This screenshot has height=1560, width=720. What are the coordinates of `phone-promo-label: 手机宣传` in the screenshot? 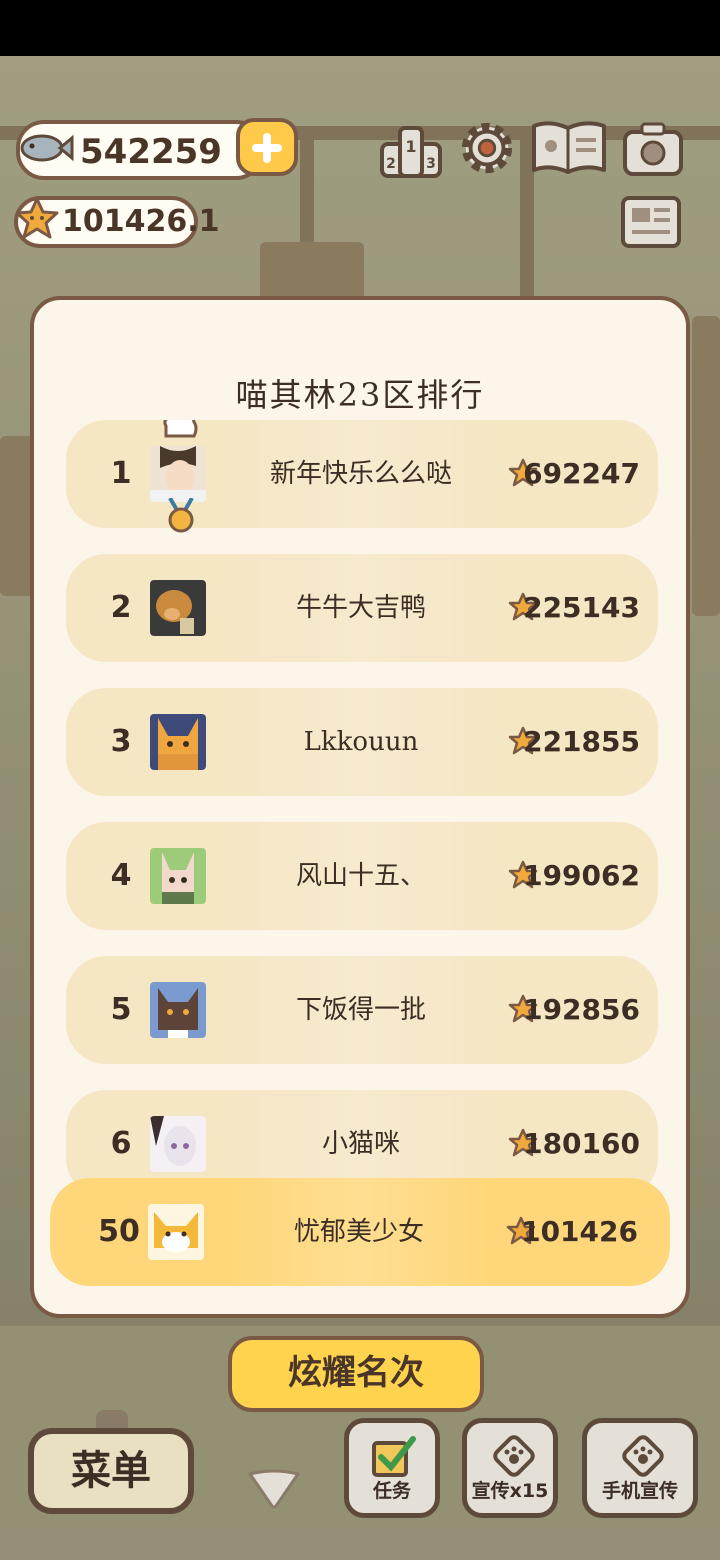 It's located at (639, 1491).